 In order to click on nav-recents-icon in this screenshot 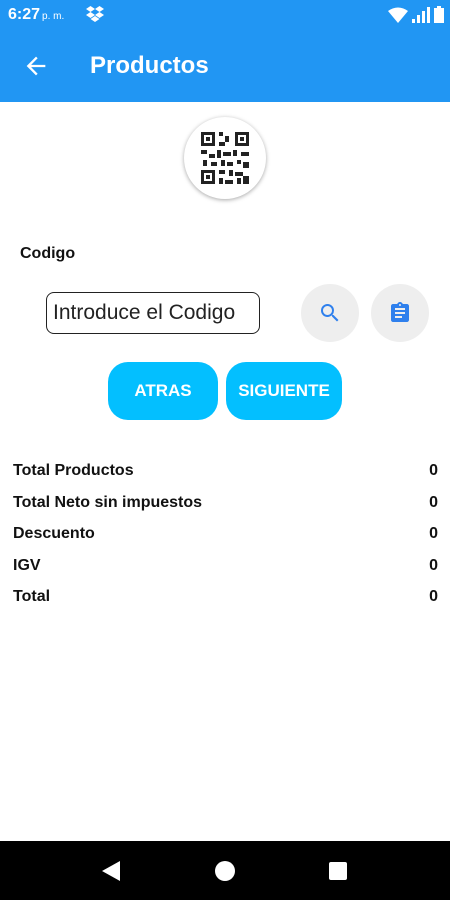, I will do `click(338, 871)`.